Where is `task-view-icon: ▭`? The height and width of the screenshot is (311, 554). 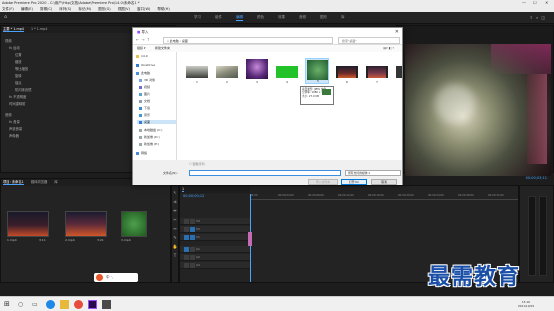 task-view-icon: ▭ is located at coordinates (36, 304).